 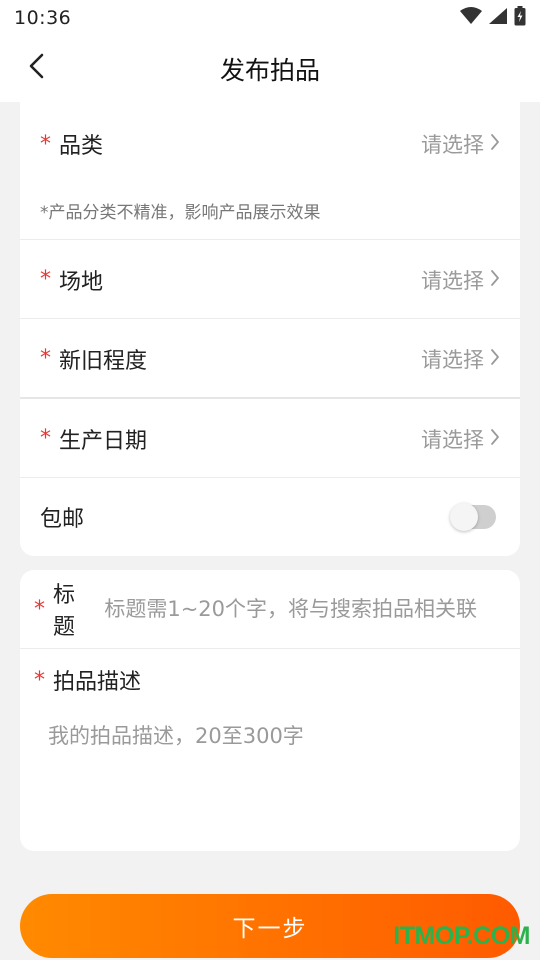 I want to click on production-date-label: 生产日期, so click(x=103, y=441).